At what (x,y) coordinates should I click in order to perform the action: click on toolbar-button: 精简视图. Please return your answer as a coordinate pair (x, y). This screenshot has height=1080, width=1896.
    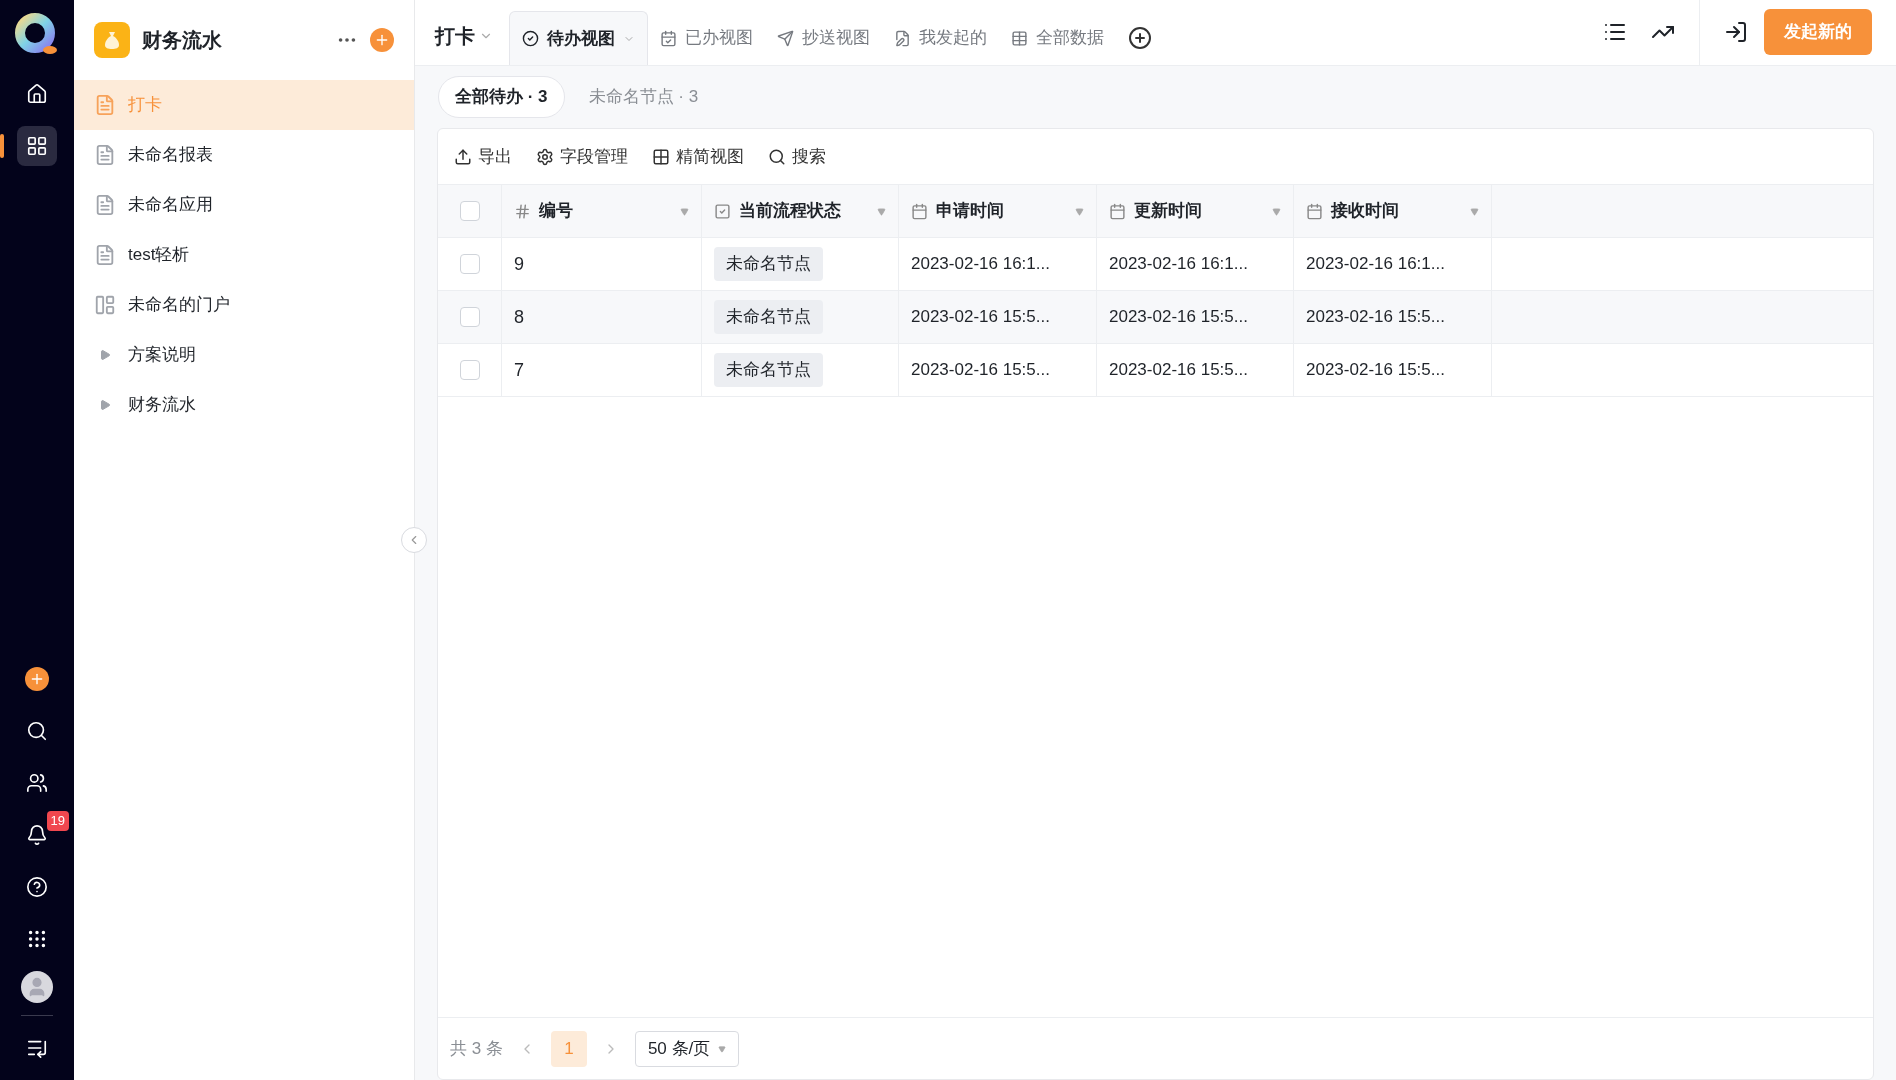
    Looking at the image, I should click on (698, 156).